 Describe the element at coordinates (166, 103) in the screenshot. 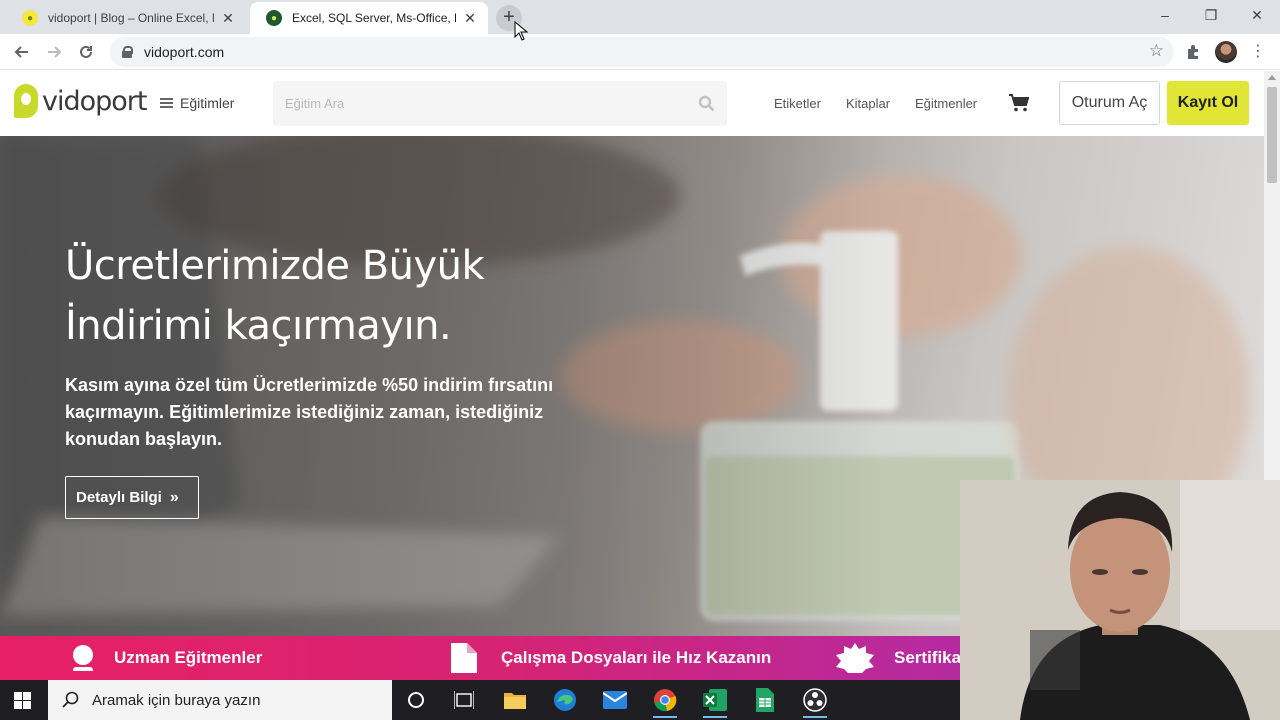

I see `hamburger-icon` at that location.